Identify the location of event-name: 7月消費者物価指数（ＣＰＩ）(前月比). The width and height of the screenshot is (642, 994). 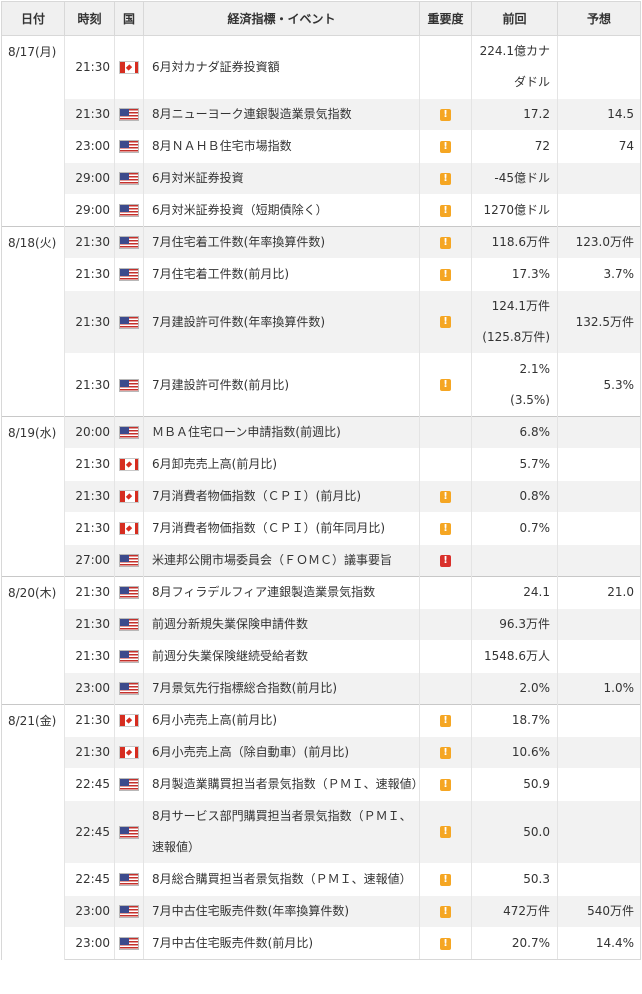
(281, 496).